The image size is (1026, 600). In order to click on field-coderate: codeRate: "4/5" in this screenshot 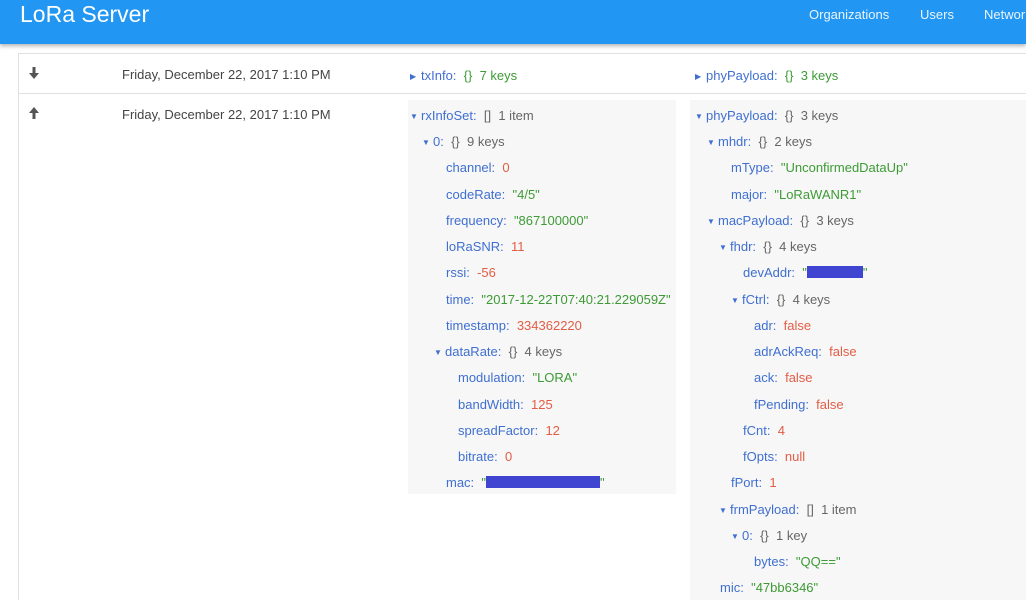, I will do `click(493, 194)`.